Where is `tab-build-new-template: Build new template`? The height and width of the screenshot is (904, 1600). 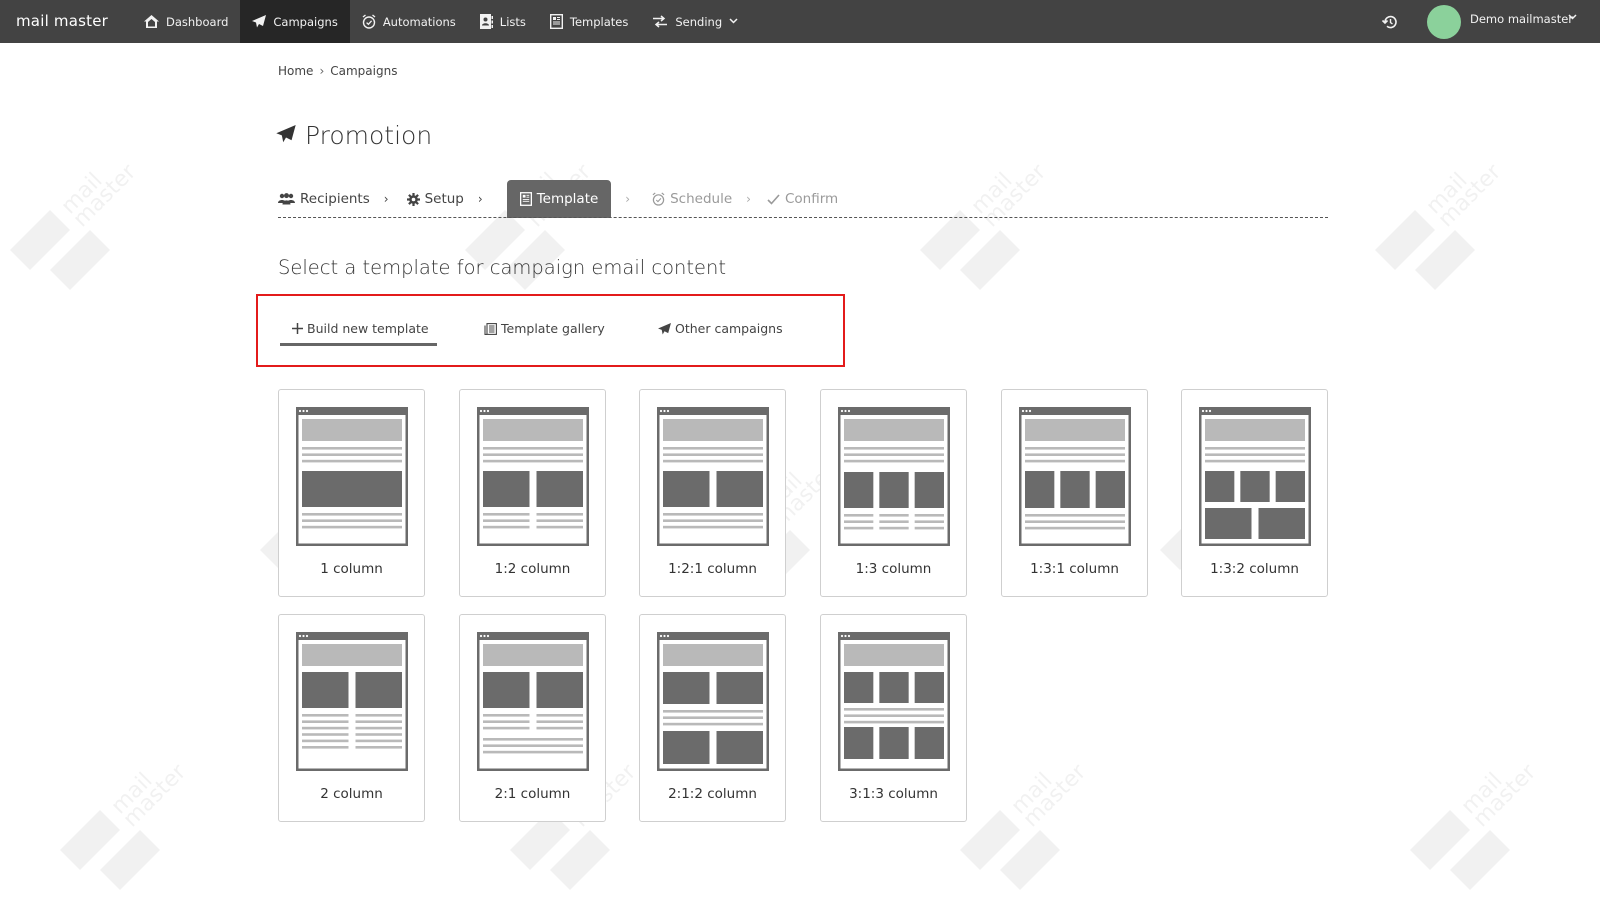
tab-build-new-template: Build new template is located at coordinates (360, 328).